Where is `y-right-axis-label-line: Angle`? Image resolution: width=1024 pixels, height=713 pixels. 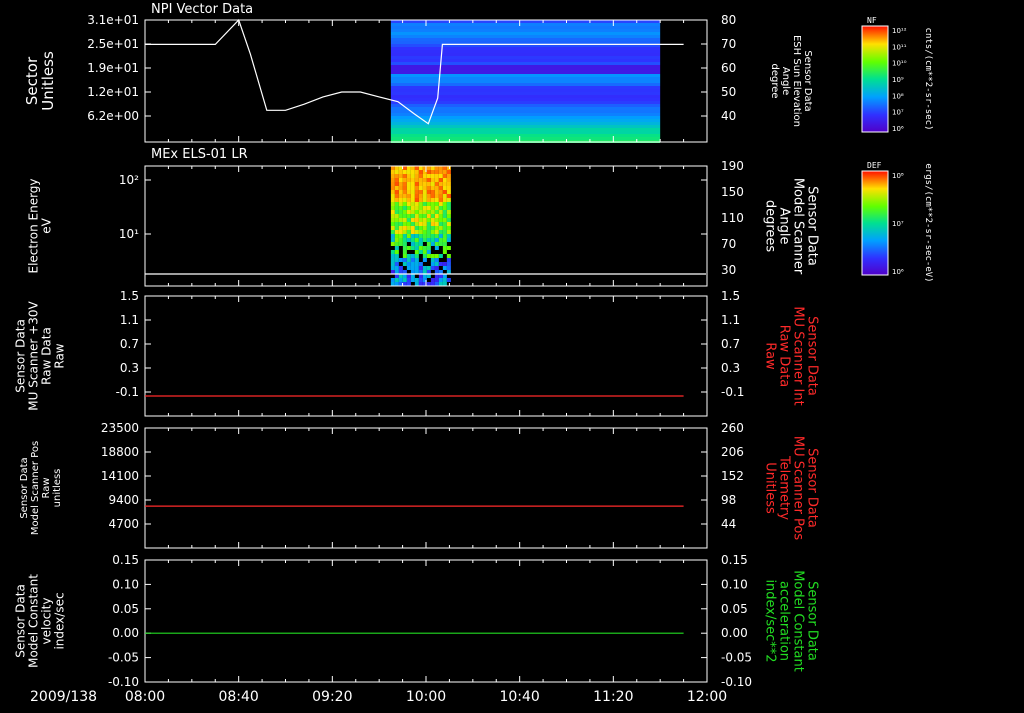
y-right-axis-label-line: Angle is located at coordinates (784, 226).